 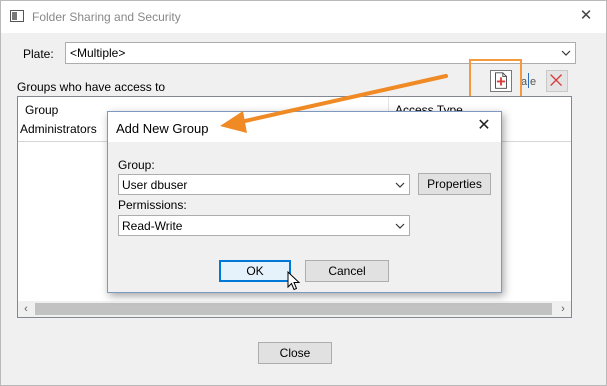 I want to click on groups-access-label: Groups who have access to, so click(x=91, y=87).